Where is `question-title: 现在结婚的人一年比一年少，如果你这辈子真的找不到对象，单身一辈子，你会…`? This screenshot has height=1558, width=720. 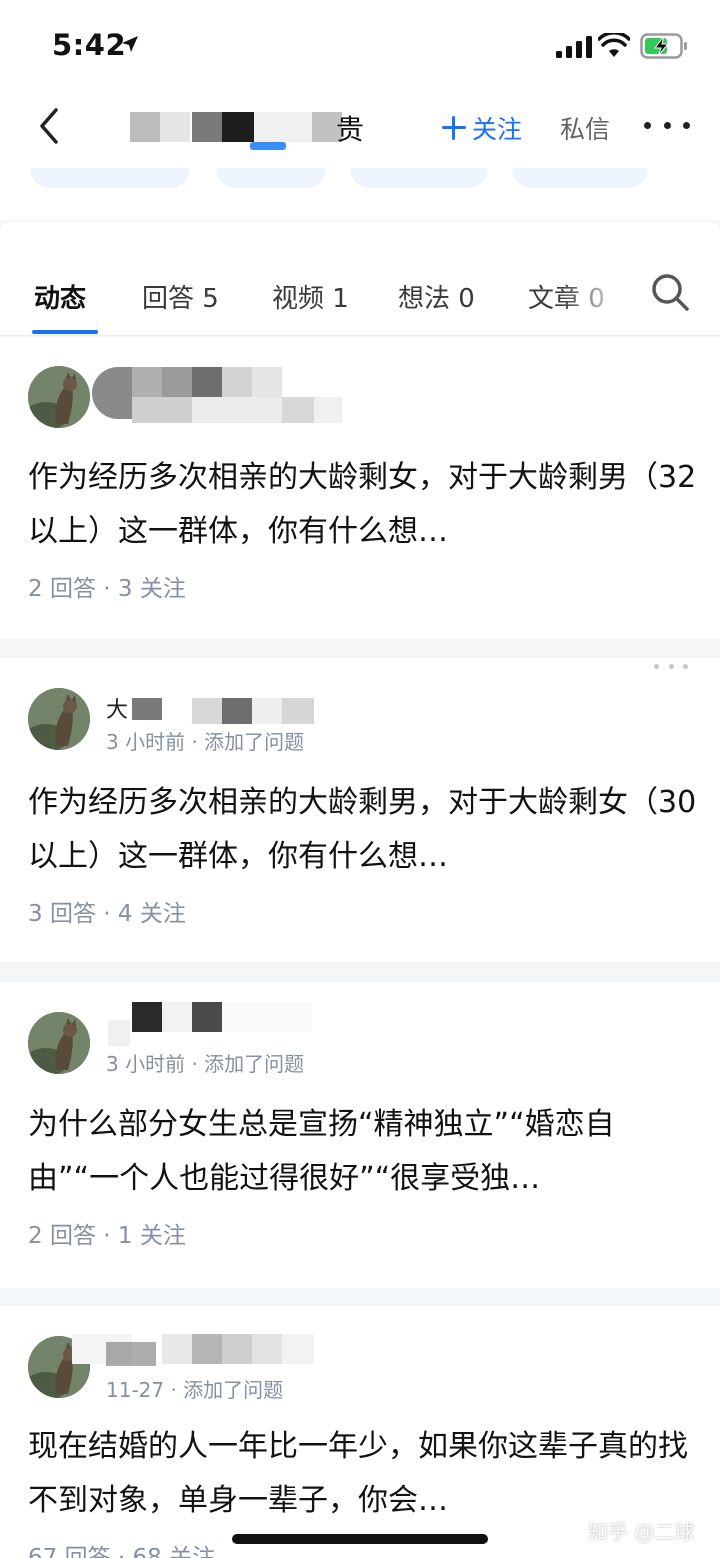
question-title: 现在结婚的人一年比一年少，如果你这辈子真的找不到对象，单身一辈子，你会… is located at coordinates (363, 1474).